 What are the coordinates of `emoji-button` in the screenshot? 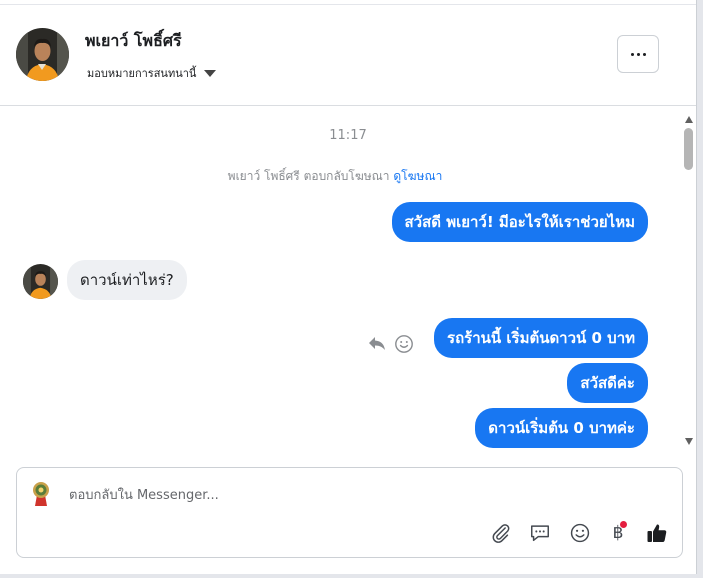 It's located at (580, 533).